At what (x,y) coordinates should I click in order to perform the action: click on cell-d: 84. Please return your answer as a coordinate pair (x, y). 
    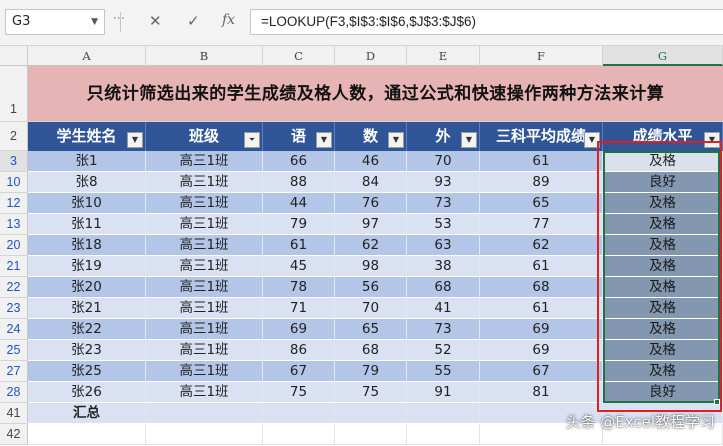
    Looking at the image, I should click on (371, 182).